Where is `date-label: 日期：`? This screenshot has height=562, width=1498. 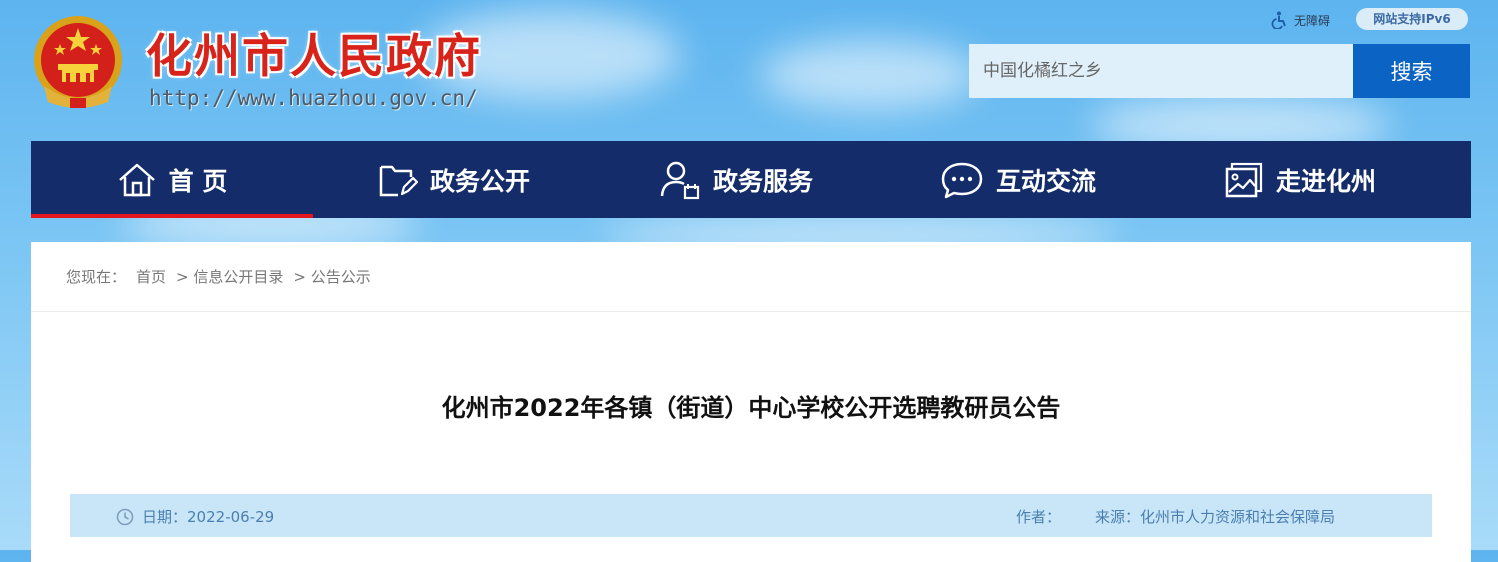 date-label: 日期： is located at coordinates (165, 517).